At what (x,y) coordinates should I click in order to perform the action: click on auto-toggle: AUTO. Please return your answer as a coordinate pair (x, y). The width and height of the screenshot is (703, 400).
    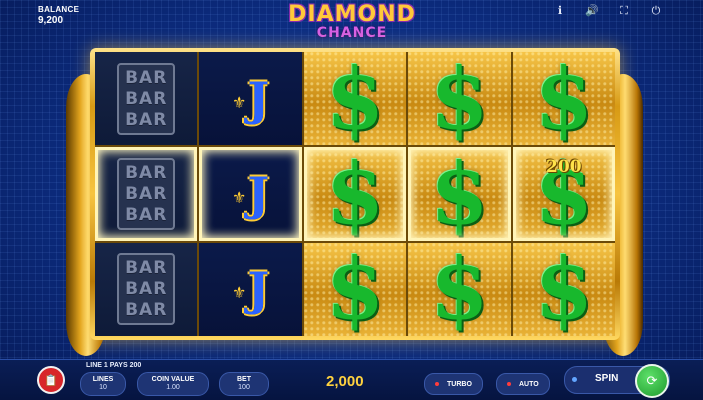
    Looking at the image, I should click on (523, 384).